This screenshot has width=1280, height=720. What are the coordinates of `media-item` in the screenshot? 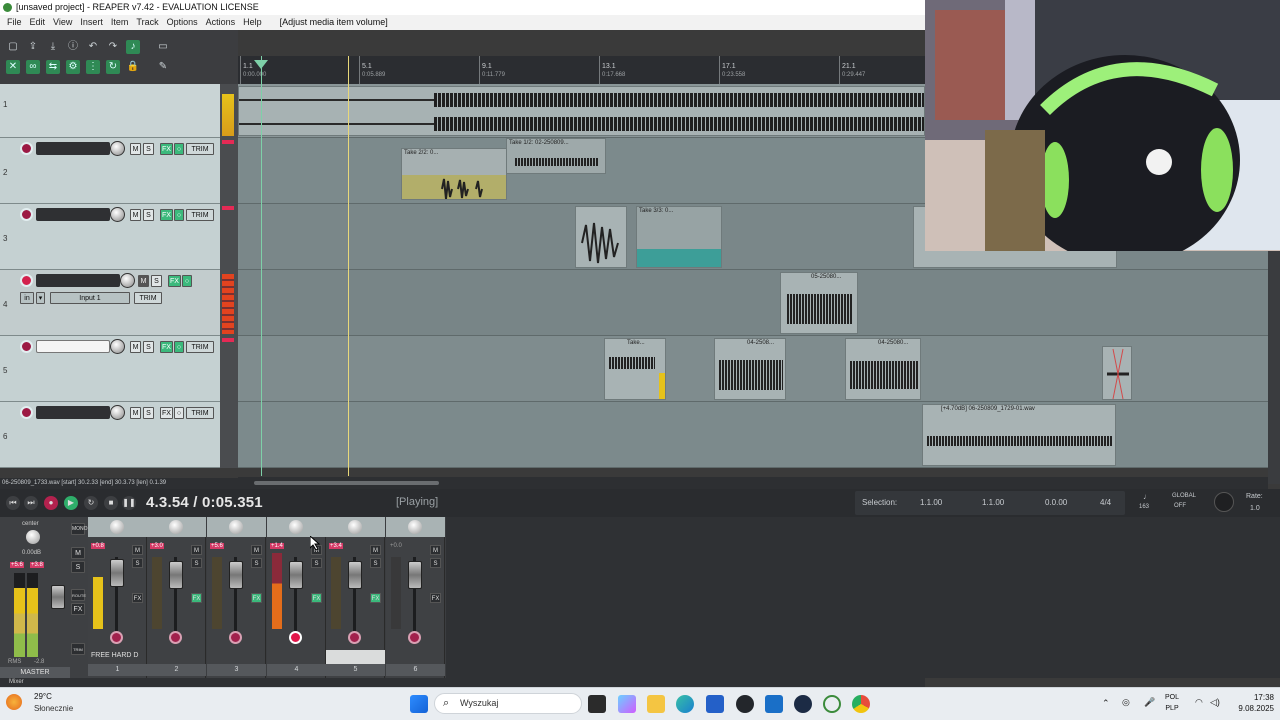 It's located at (581, 111).